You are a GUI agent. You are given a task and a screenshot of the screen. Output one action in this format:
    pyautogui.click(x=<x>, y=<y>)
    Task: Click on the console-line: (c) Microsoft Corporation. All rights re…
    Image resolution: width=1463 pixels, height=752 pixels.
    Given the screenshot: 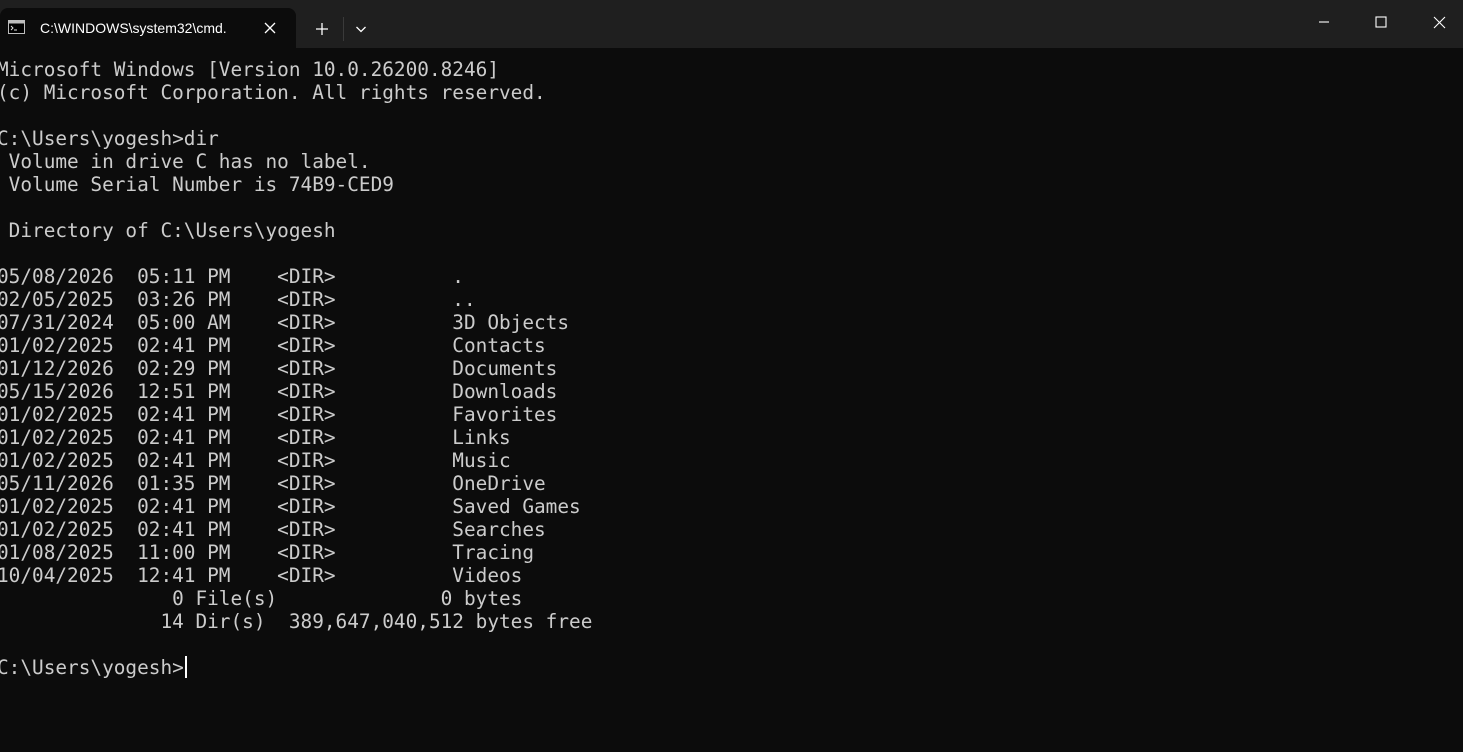 What is the action you would take?
    pyautogui.click(x=273, y=92)
    